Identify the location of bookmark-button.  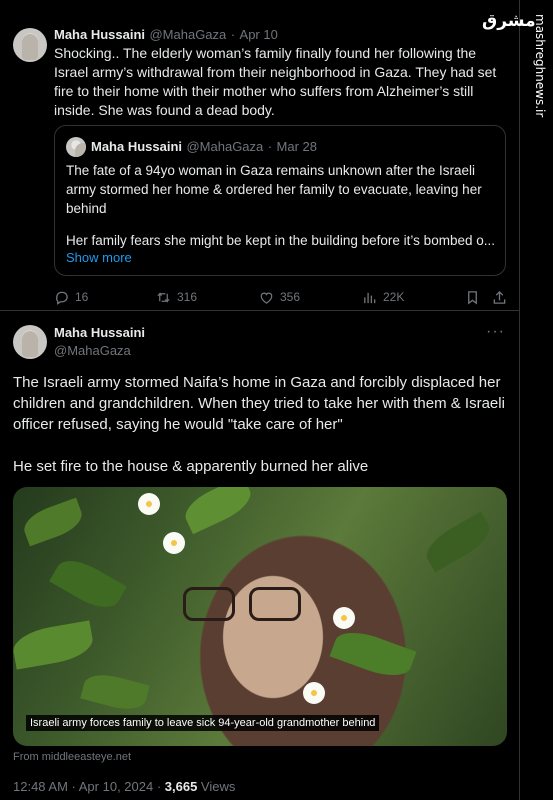
(472, 297).